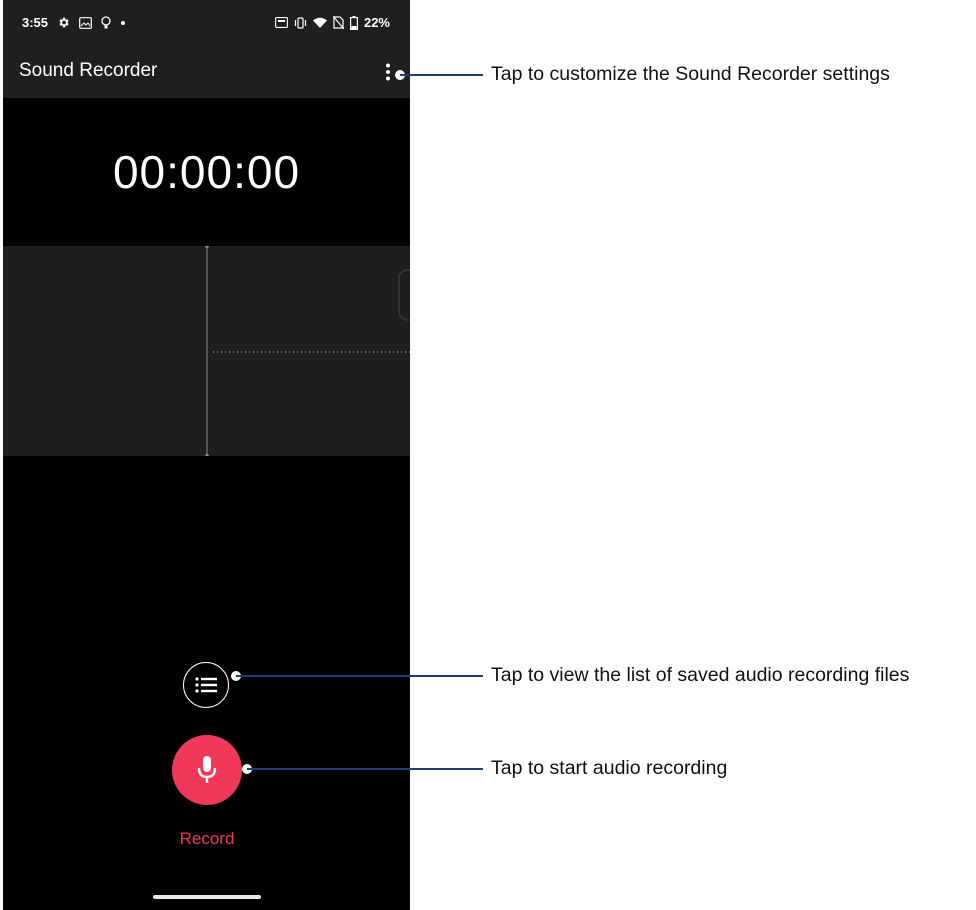 Image resolution: width=976 pixels, height=910 pixels. I want to click on callout-list-line, so click(357, 676).